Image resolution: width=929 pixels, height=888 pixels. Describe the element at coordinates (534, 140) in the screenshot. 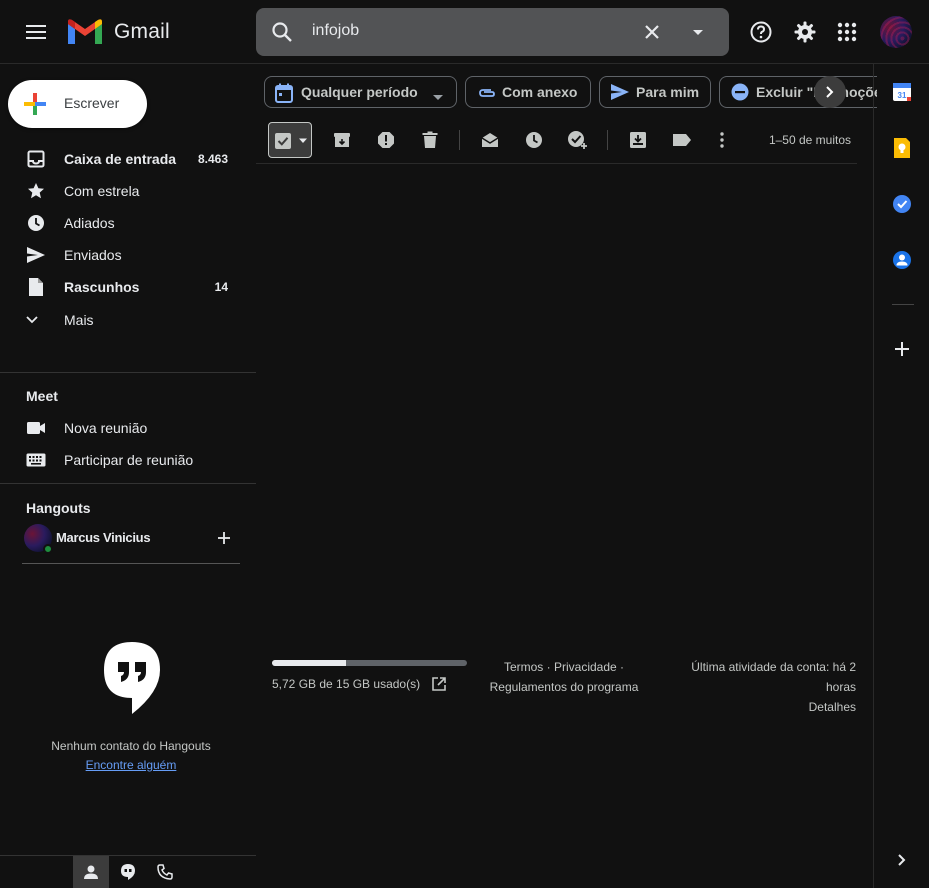

I see `snooze-clock-icon` at that location.